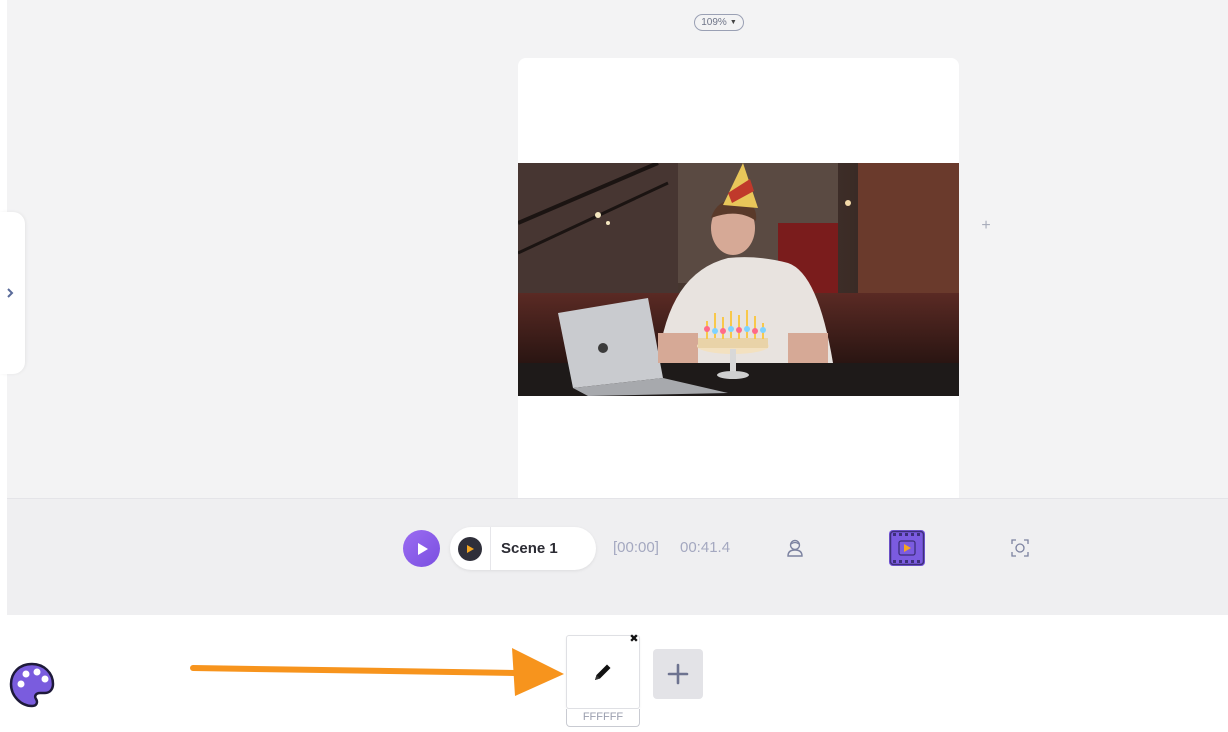 This screenshot has width=1228, height=732. I want to click on caret-down-icon: ▼, so click(733, 22).